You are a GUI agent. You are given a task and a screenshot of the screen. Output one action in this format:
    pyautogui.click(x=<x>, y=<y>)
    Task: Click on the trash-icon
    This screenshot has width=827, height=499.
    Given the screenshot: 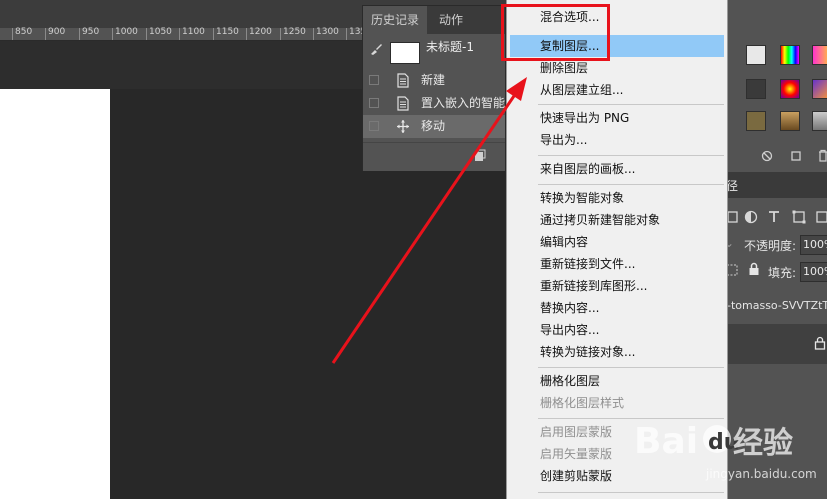 What is the action you would take?
    pyautogui.click(x=822, y=155)
    